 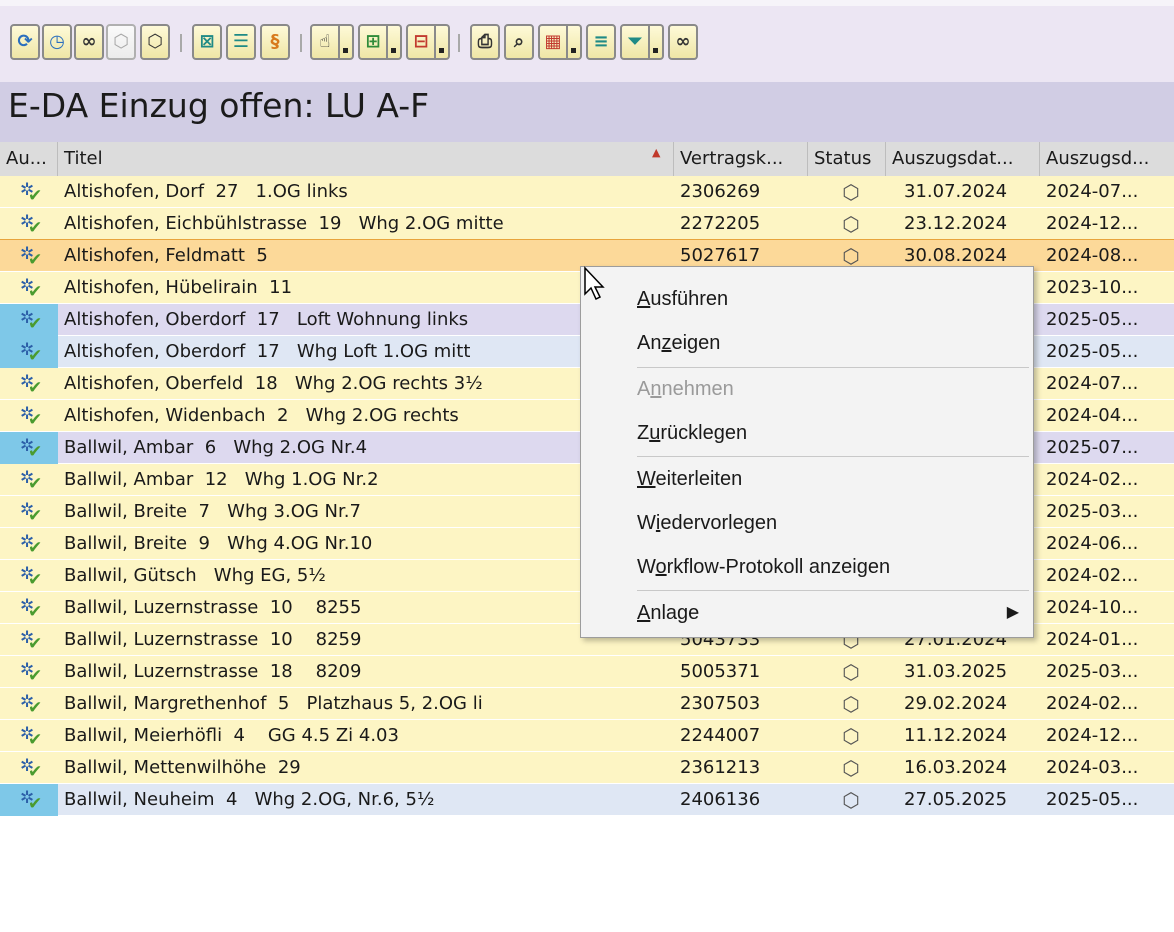 I want to click on glasses-button: ∞, so click(x=89, y=42).